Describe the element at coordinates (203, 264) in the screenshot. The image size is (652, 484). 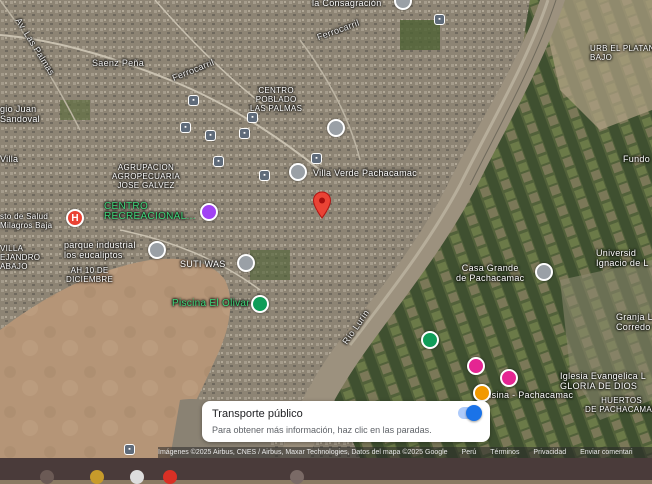
I see `place-label-suti-was: SUTI WAS` at that location.